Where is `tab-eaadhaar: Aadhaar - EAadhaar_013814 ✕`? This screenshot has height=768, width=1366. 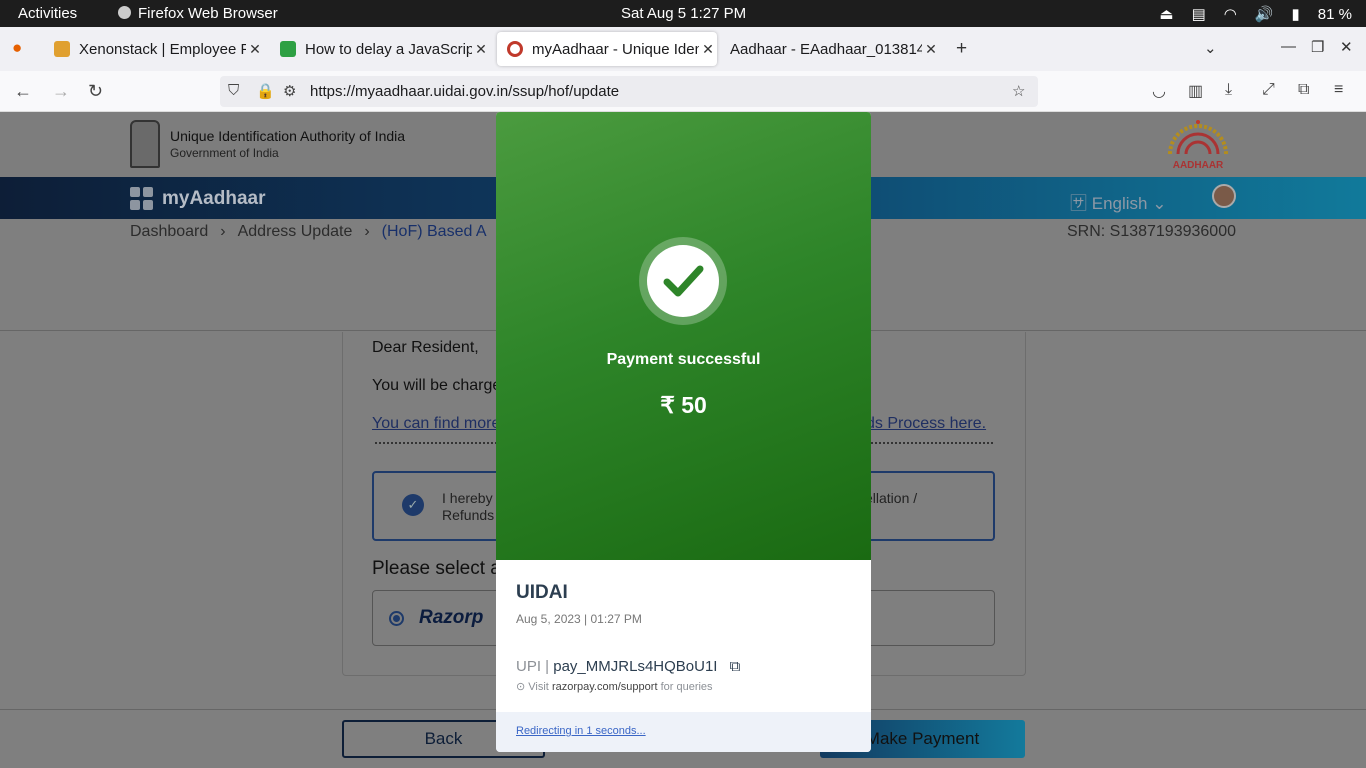 tab-eaadhaar: Aadhaar - EAadhaar_013814 ✕ is located at coordinates (830, 49).